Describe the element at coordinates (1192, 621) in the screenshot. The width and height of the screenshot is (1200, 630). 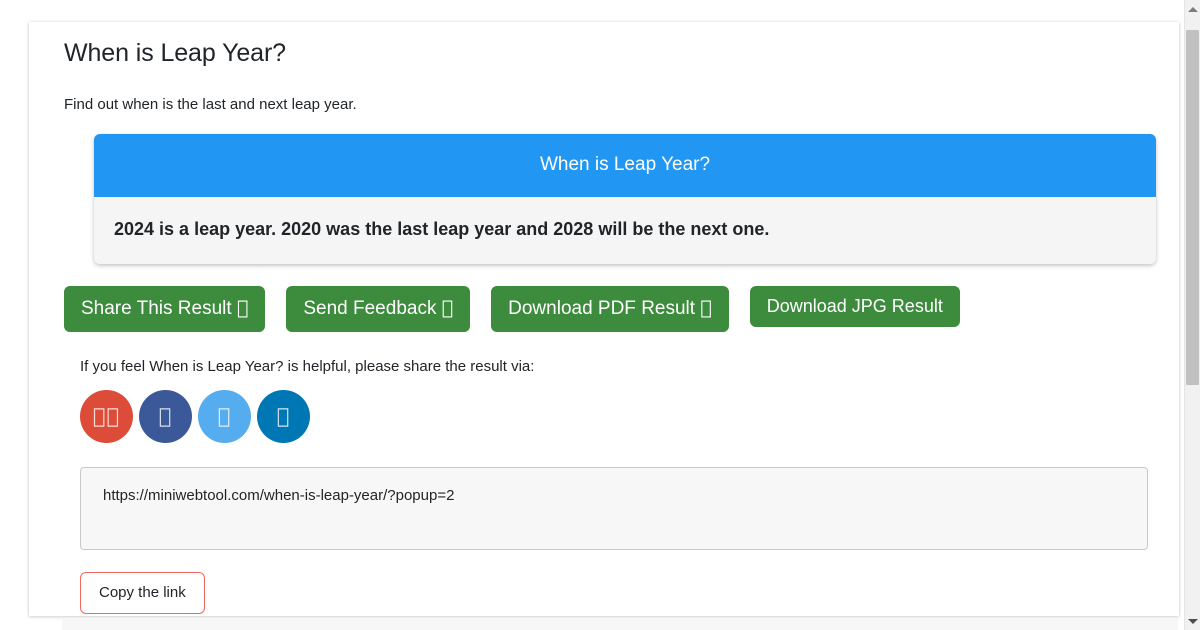
I see `scroll-down-arrow-icon` at that location.